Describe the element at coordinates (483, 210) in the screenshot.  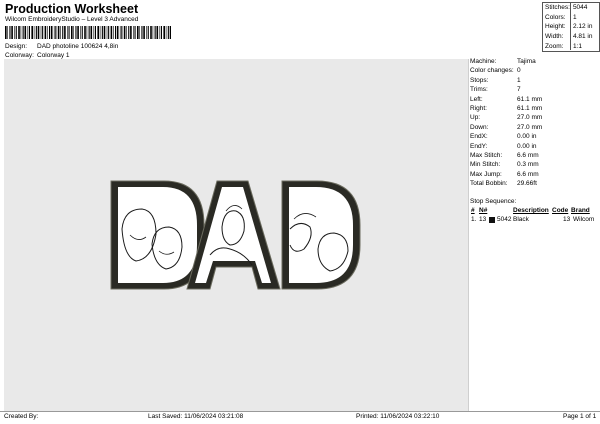
I see `stop-column-header: N#` at that location.